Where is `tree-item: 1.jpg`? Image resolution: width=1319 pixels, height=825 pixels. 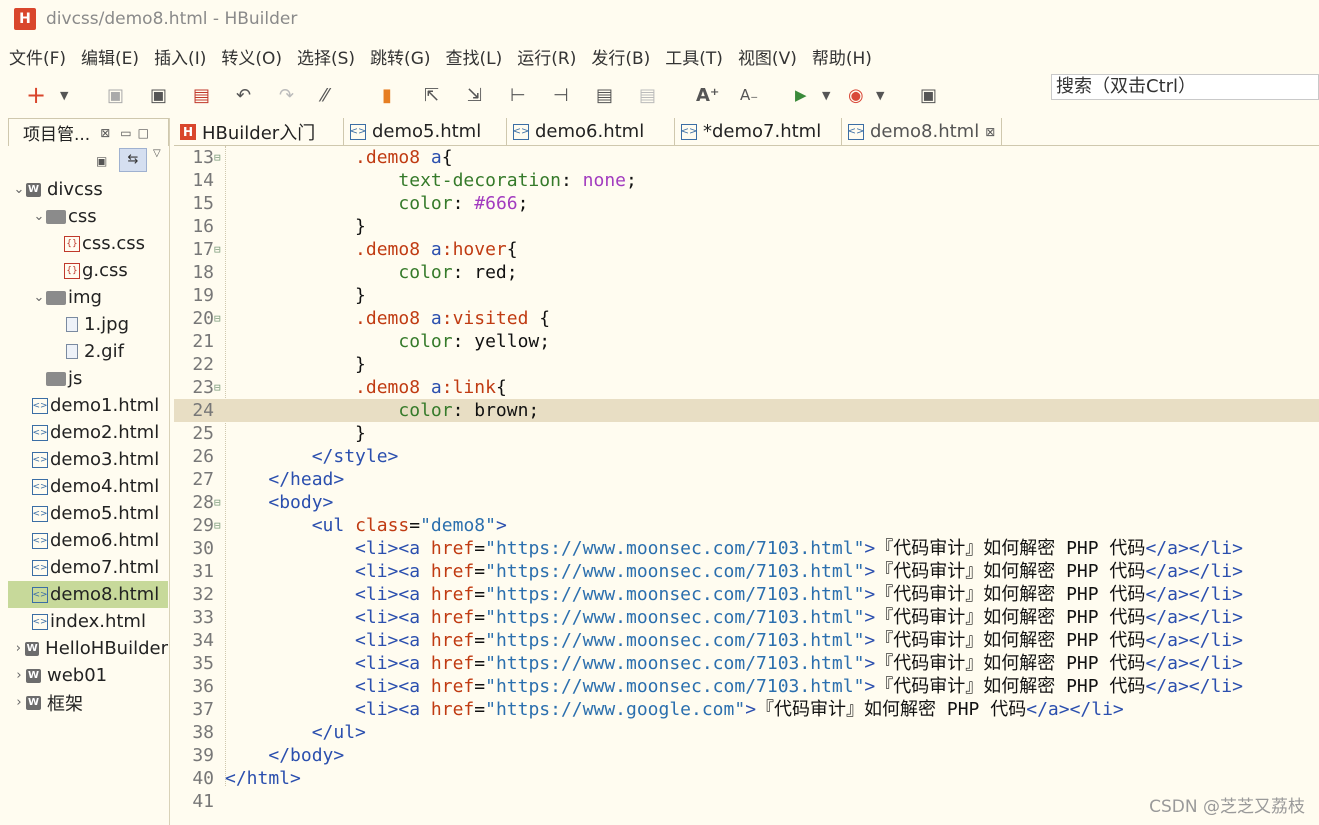 tree-item: 1.jpg is located at coordinates (88, 324).